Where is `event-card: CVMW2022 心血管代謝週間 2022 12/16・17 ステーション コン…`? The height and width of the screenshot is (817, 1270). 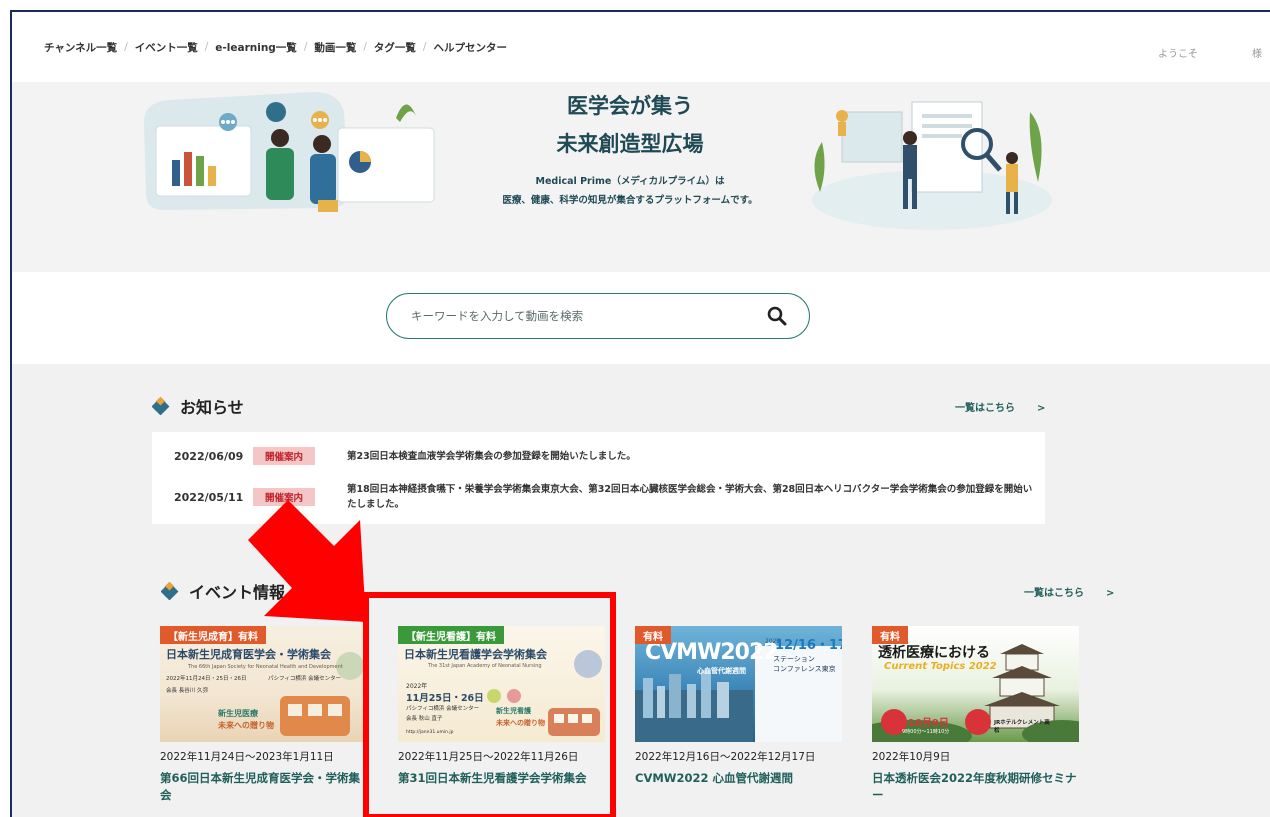
event-card: CVMW2022 心血管代謝週間 2022 12/16・17 ステーション コン… is located at coordinates (738, 706).